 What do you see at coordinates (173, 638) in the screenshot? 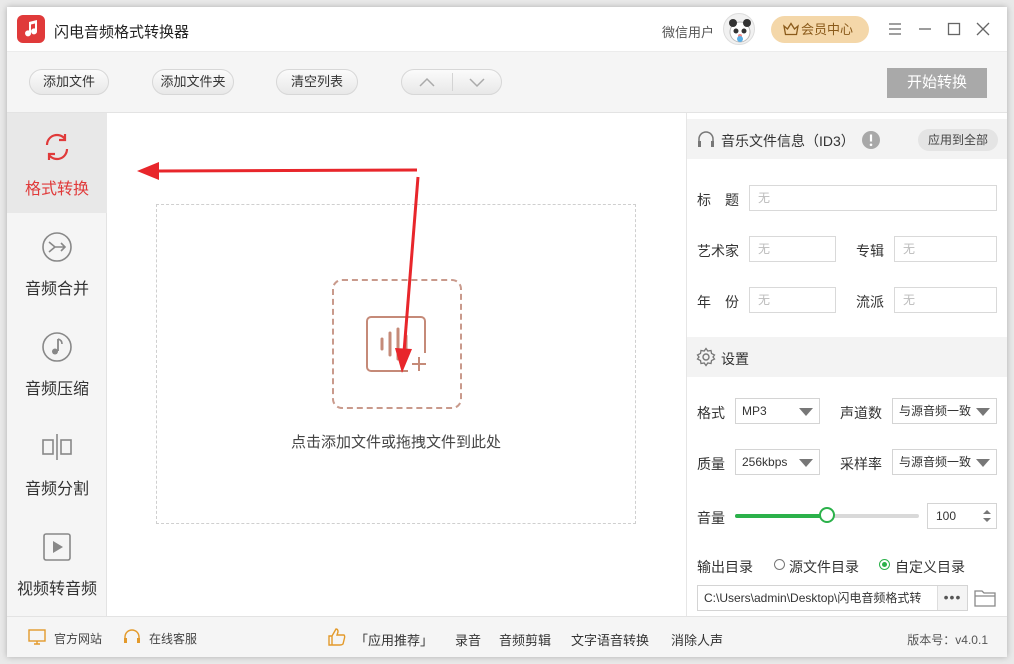
I see `support-link: 在线客服` at bounding box center [173, 638].